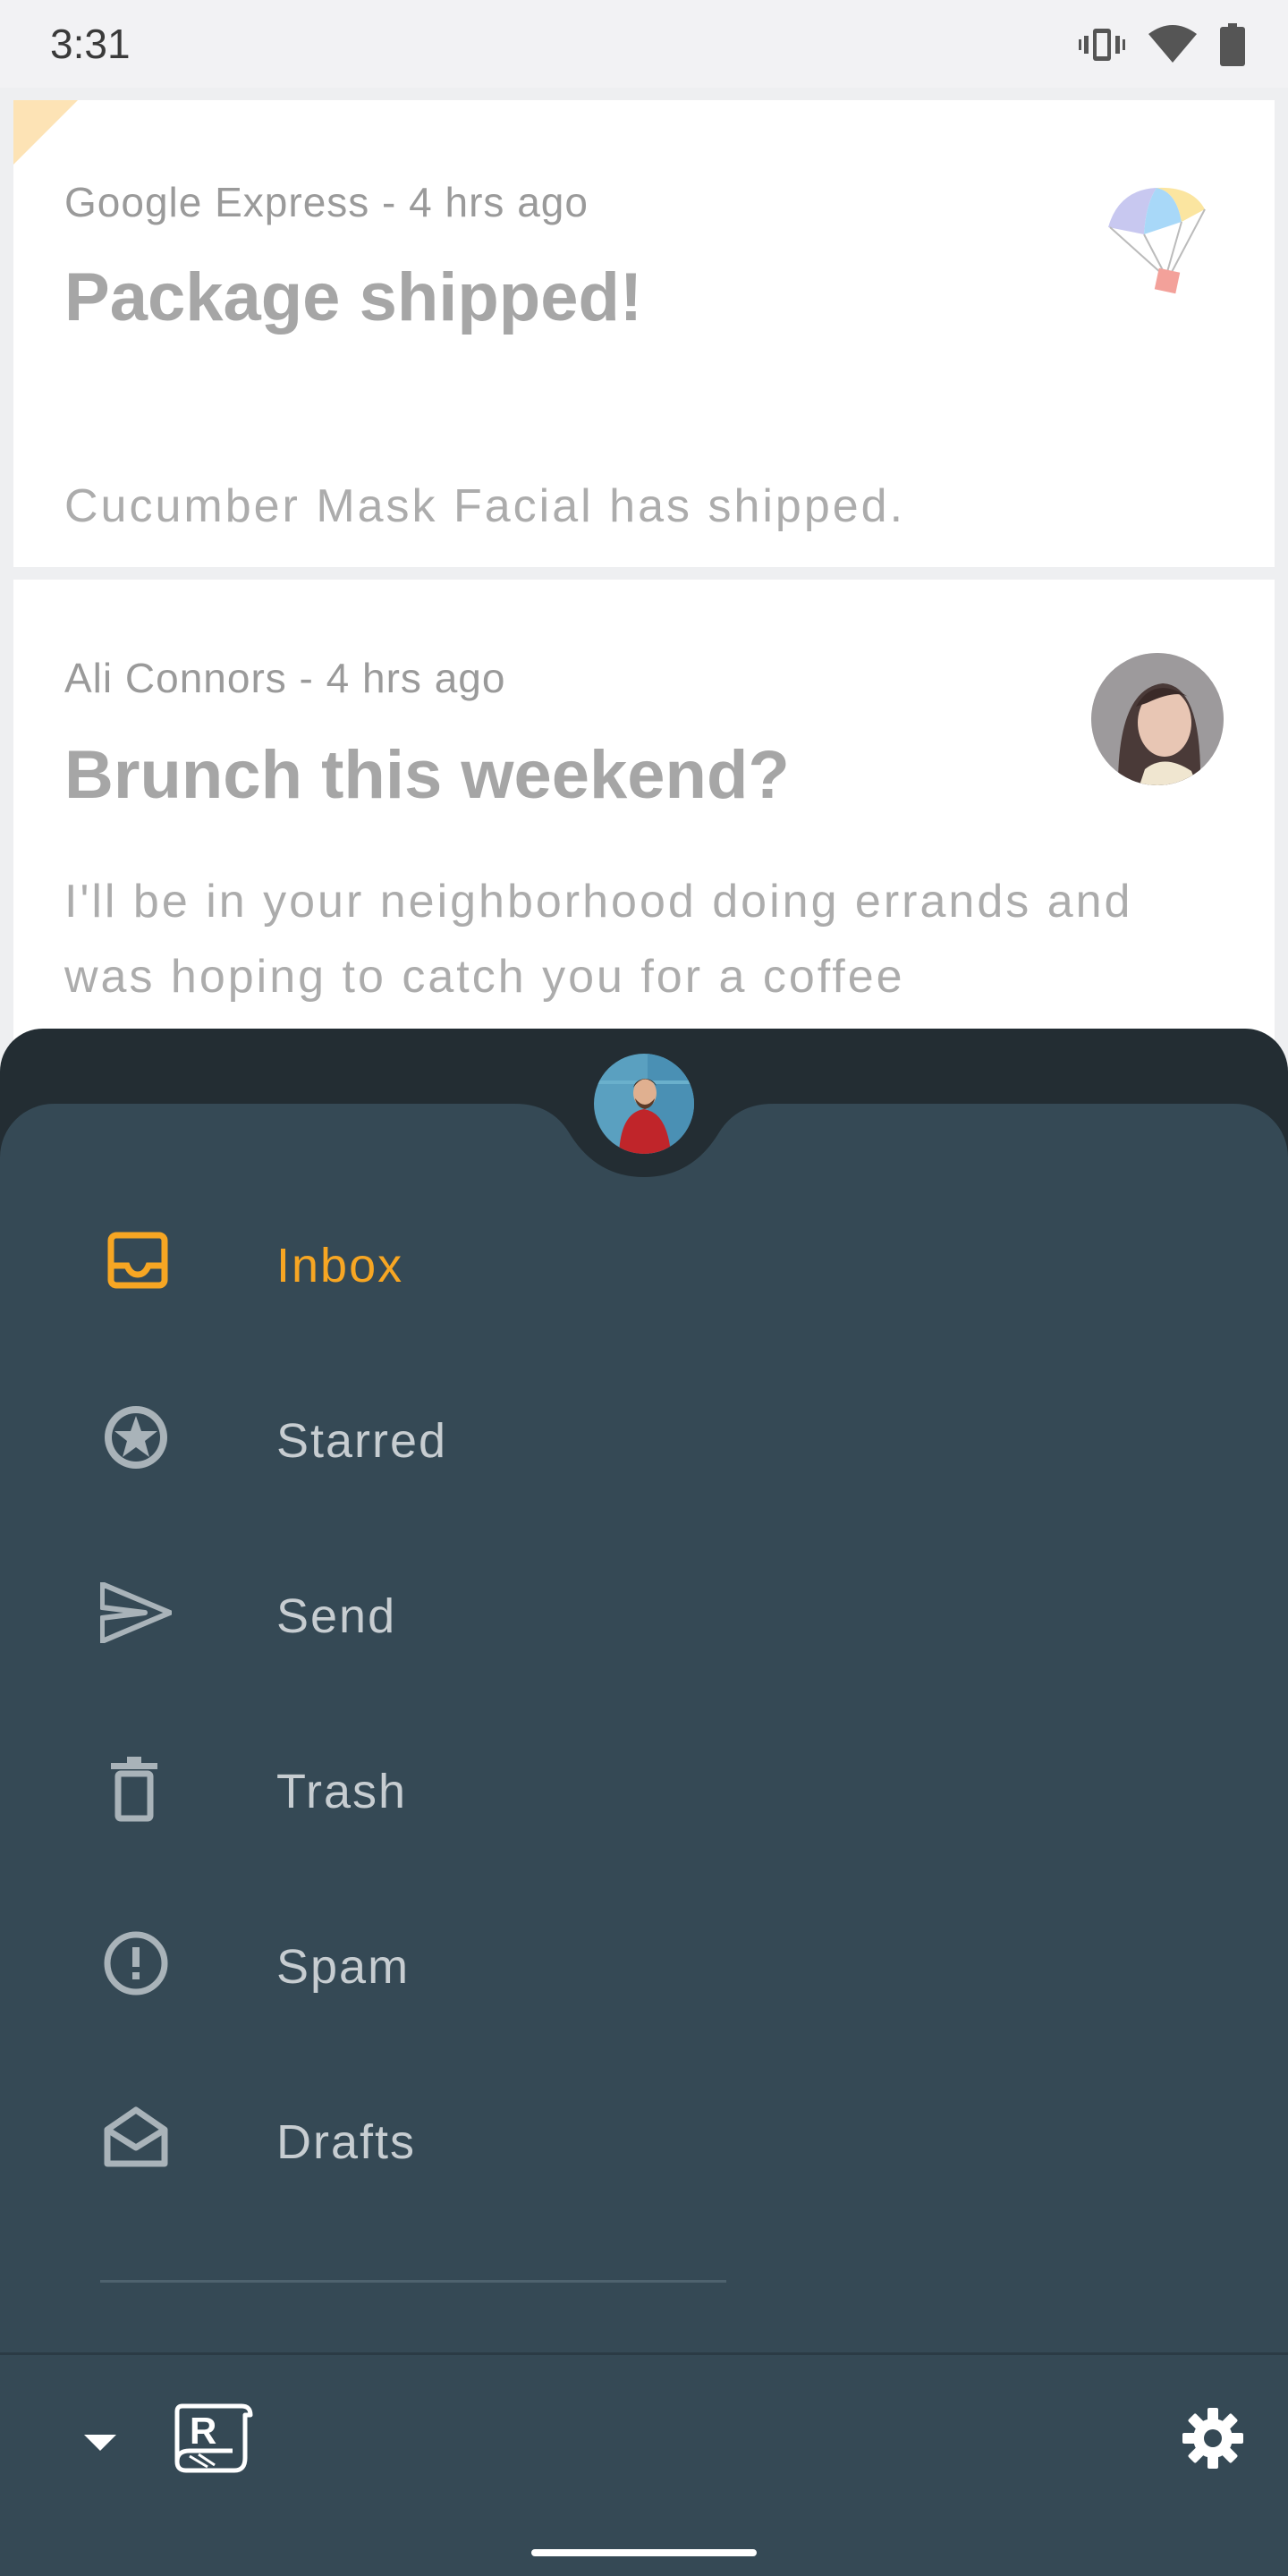 The image size is (1288, 2576). Describe the element at coordinates (326, 202) in the screenshot. I see `message-meta: Google Express - 4 hrs ago` at that location.